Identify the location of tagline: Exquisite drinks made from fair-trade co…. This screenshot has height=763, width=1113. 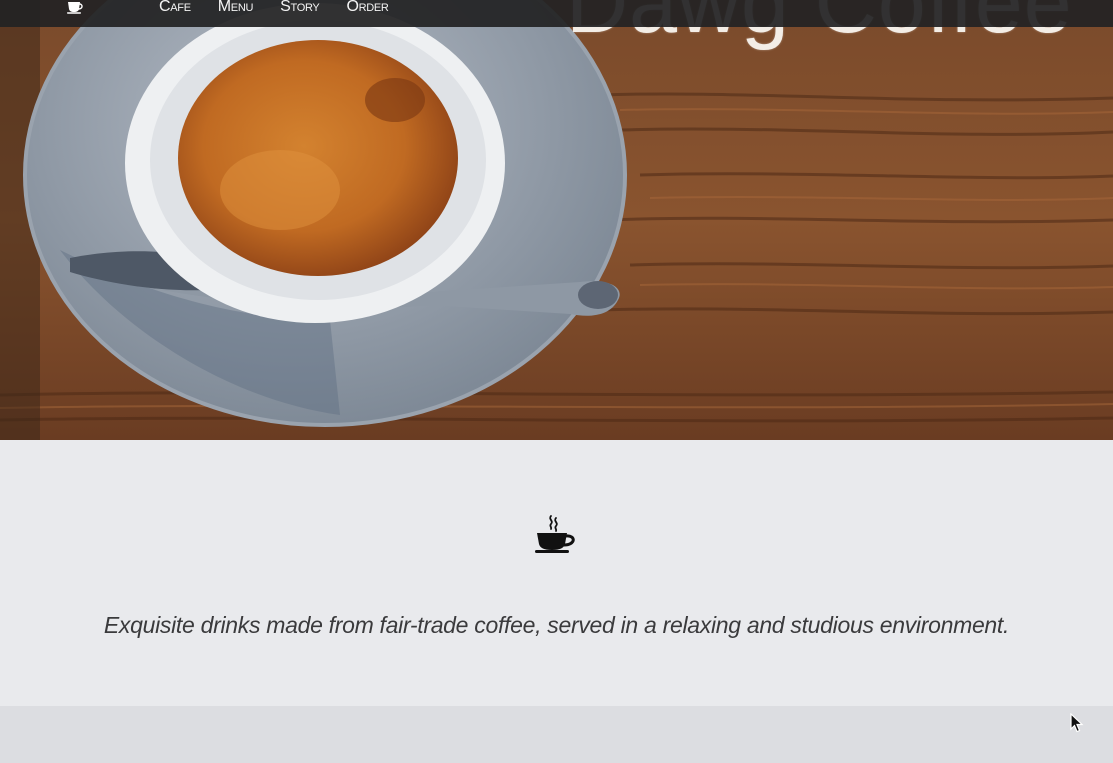
(556, 625).